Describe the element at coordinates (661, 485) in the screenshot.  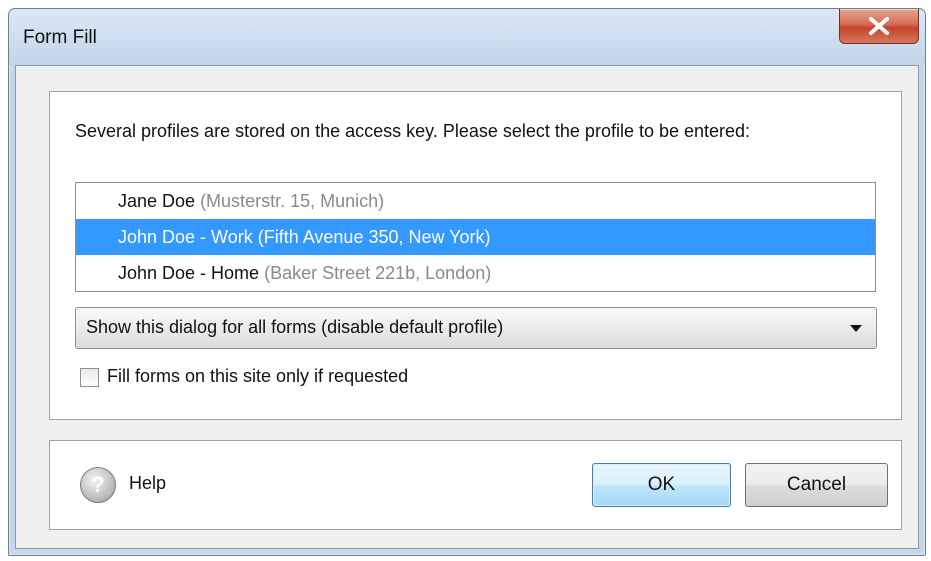
I see `ok-button: OK` at that location.